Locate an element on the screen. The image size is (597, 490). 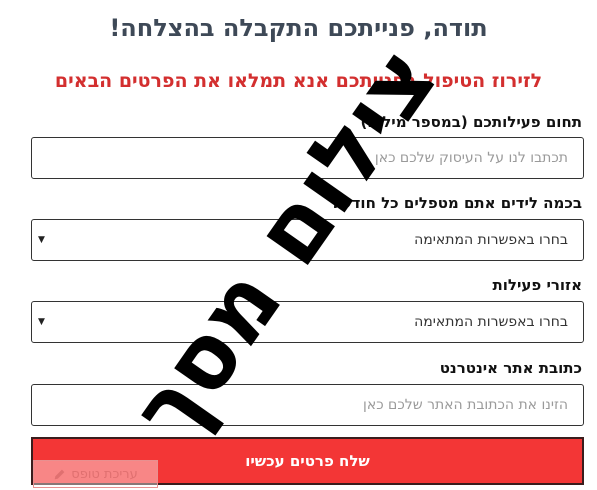
areas-select: בחרו באפשרות המתאימה ▼ is located at coordinates (307, 322).